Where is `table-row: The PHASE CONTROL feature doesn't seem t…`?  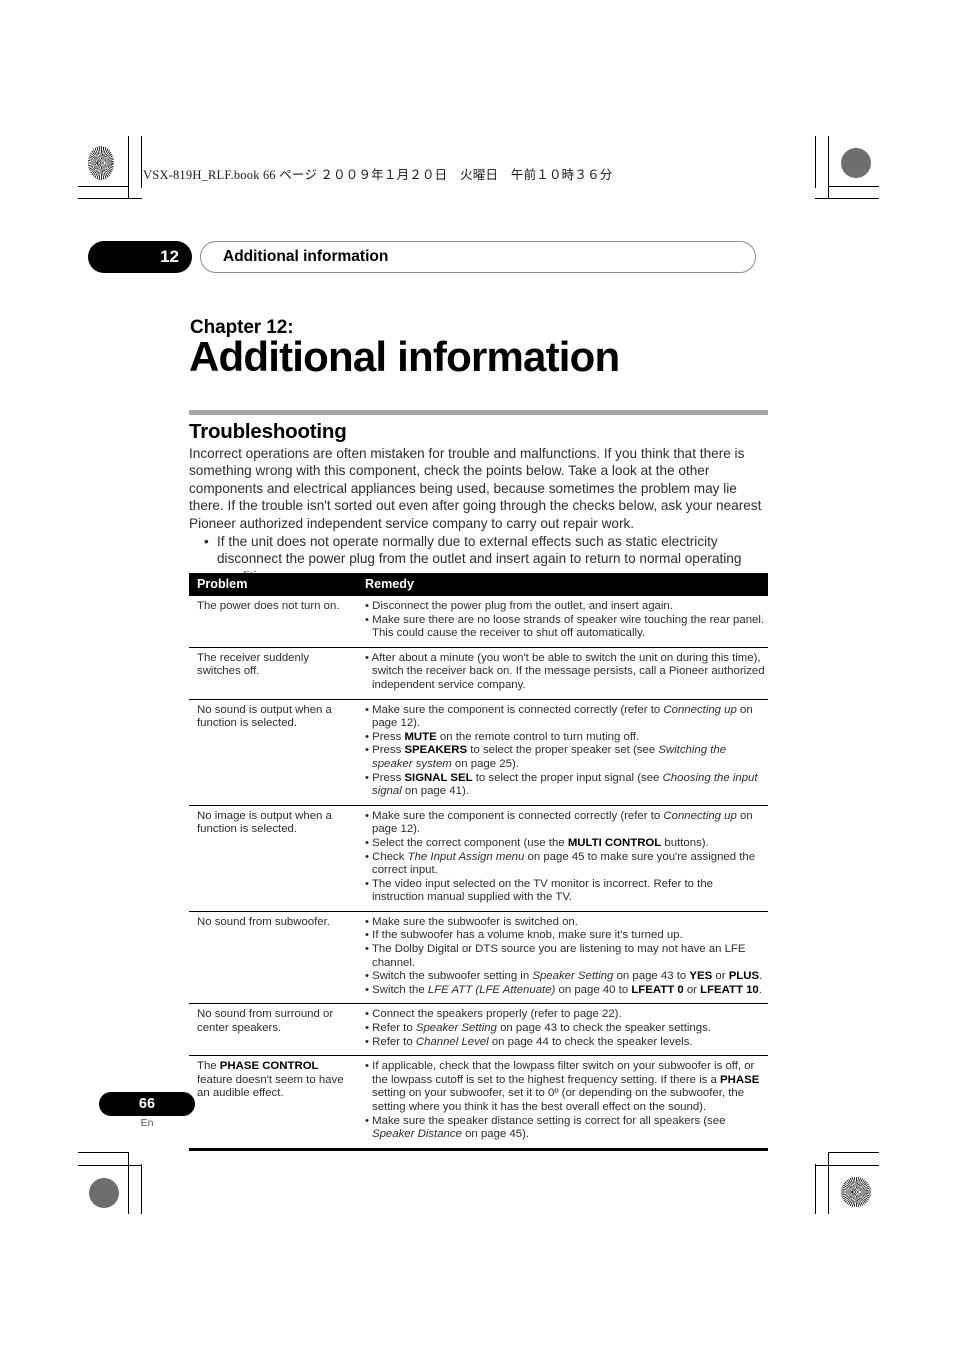 table-row: The PHASE CONTROL feature doesn't seem t… is located at coordinates (478, 1103).